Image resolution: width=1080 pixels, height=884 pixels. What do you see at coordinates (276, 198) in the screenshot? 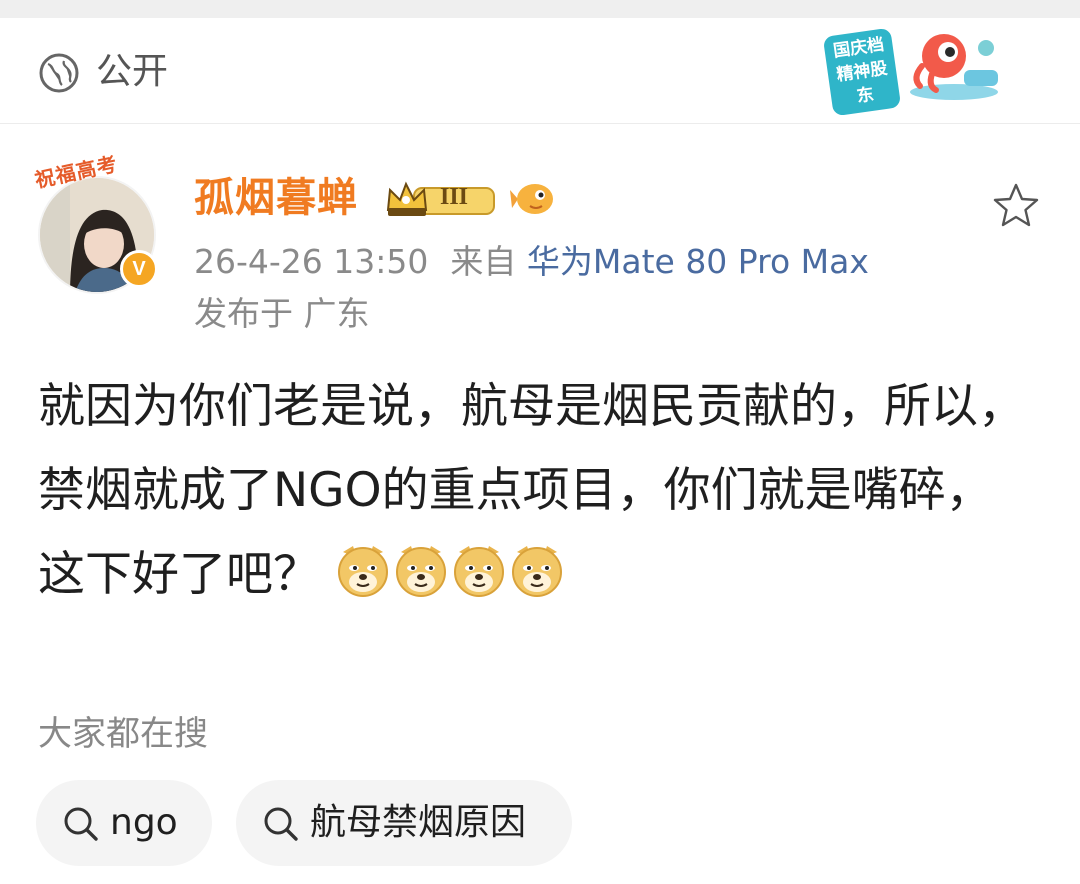
I see `author-name: 孤烟暮蝉` at bounding box center [276, 198].